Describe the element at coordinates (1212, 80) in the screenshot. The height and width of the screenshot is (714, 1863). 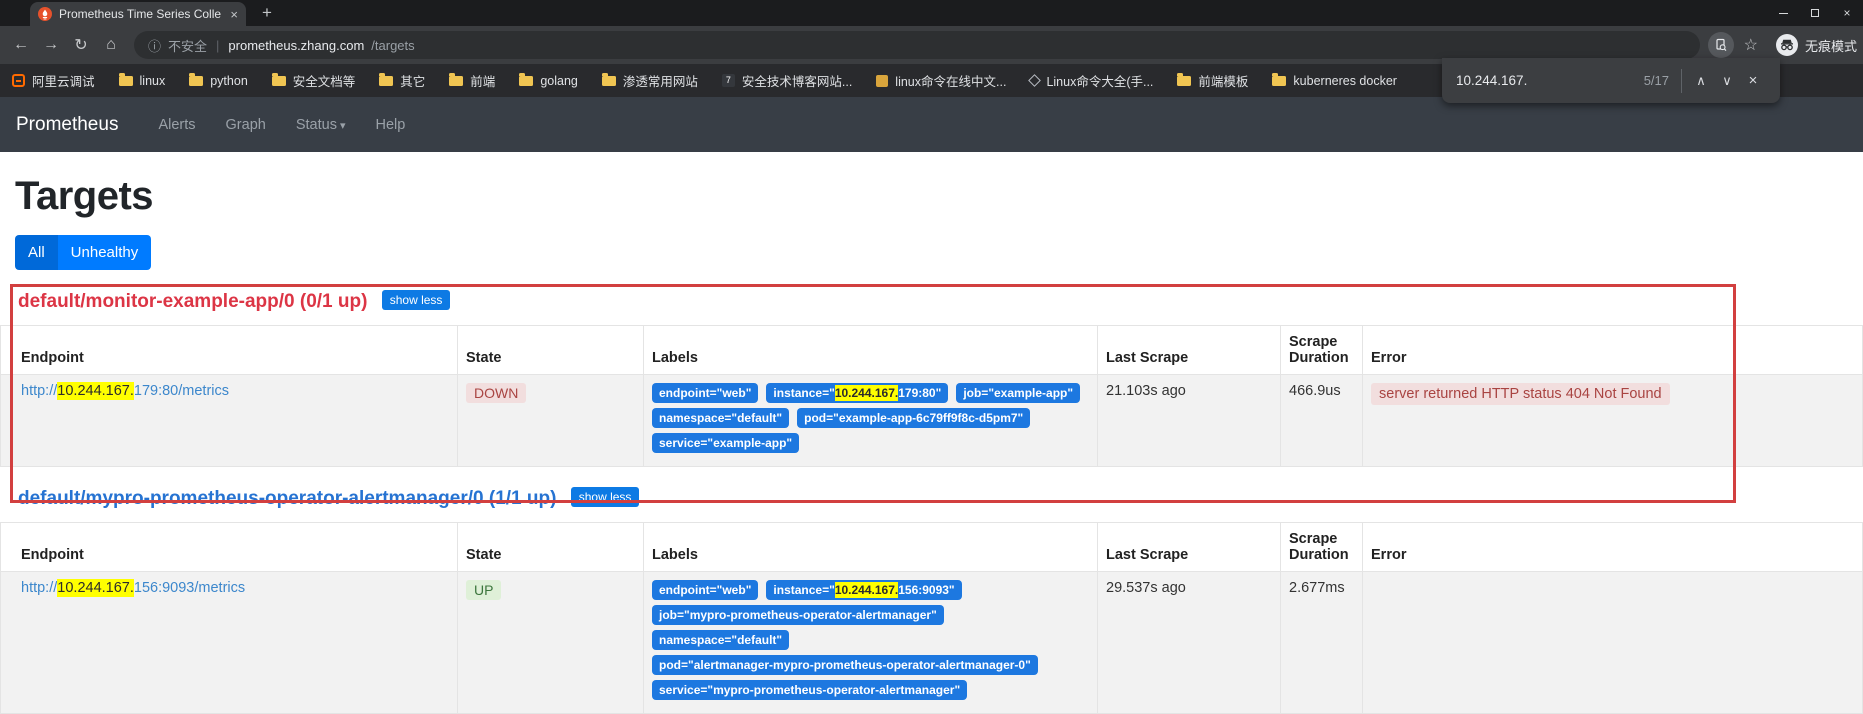
I see `bookmark-item: 前端模板` at that location.